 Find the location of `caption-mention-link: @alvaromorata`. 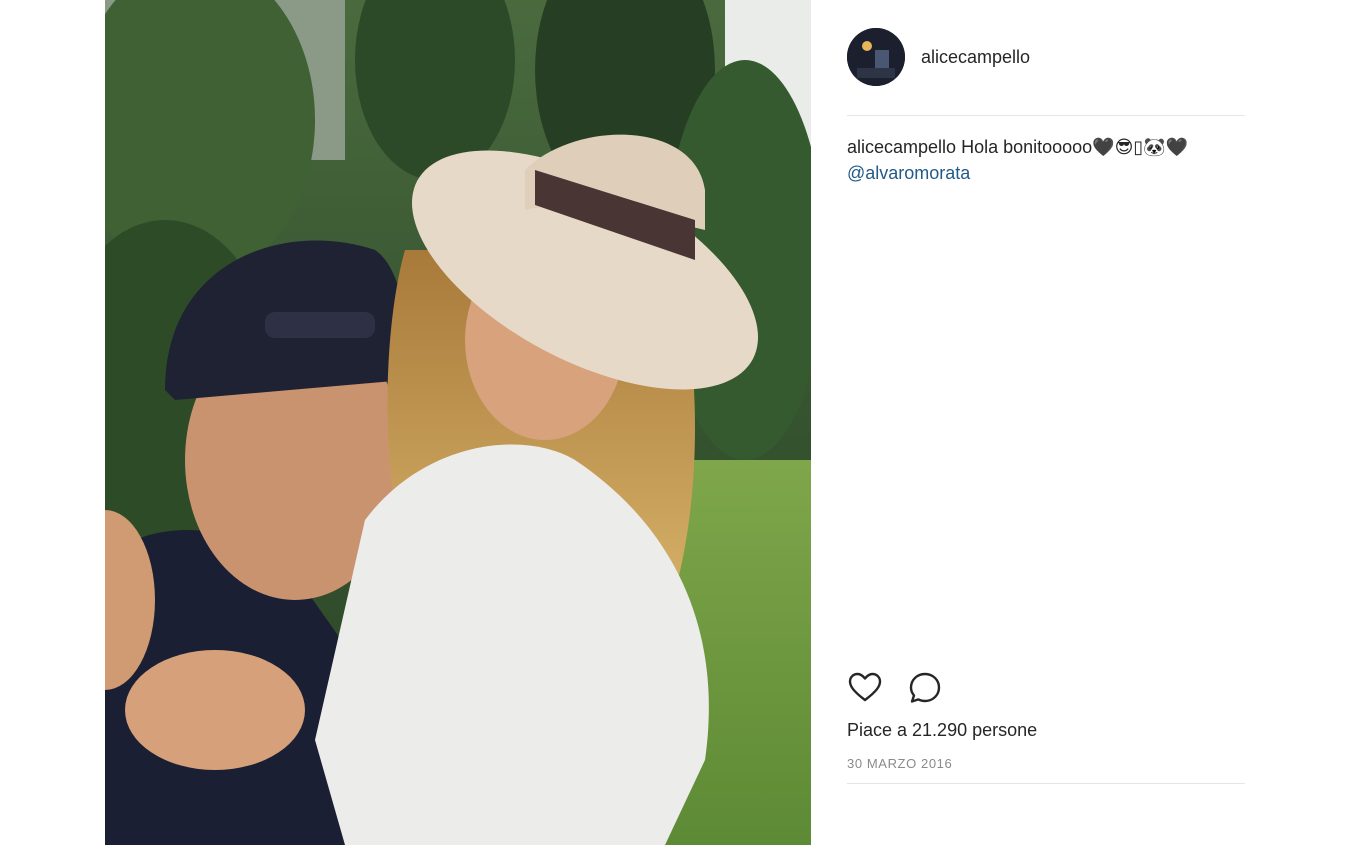

caption-mention-link: @alvaromorata is located at coordinates (1047, 173).